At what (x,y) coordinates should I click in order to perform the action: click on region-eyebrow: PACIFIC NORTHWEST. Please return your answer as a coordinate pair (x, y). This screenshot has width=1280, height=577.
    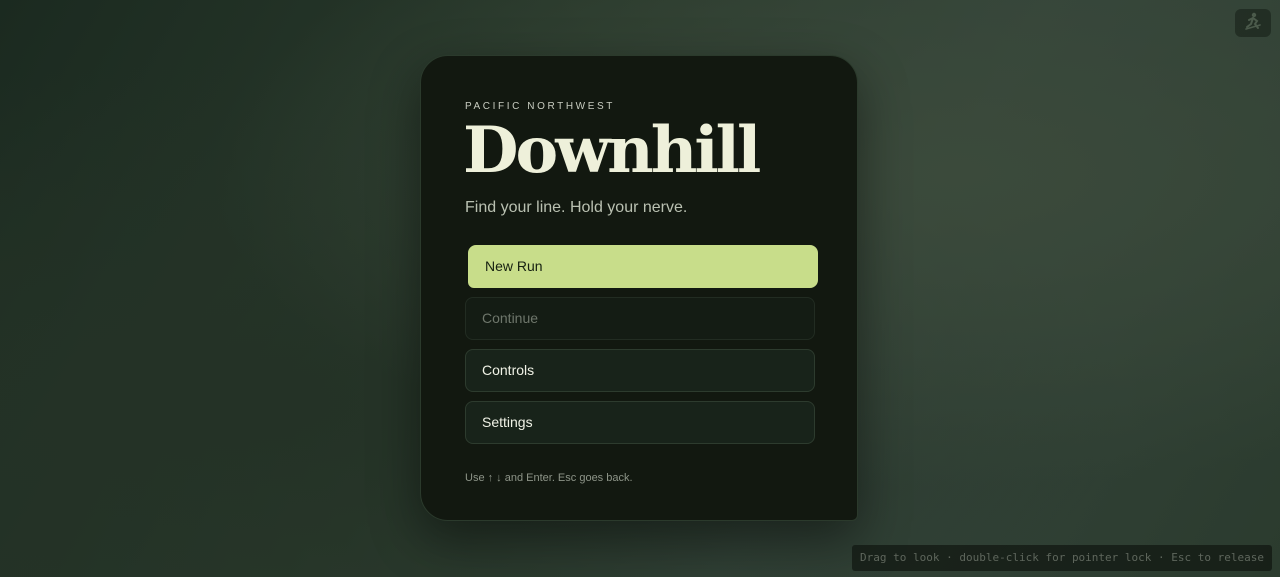
    Looking at the image, I should click on (540, 106).